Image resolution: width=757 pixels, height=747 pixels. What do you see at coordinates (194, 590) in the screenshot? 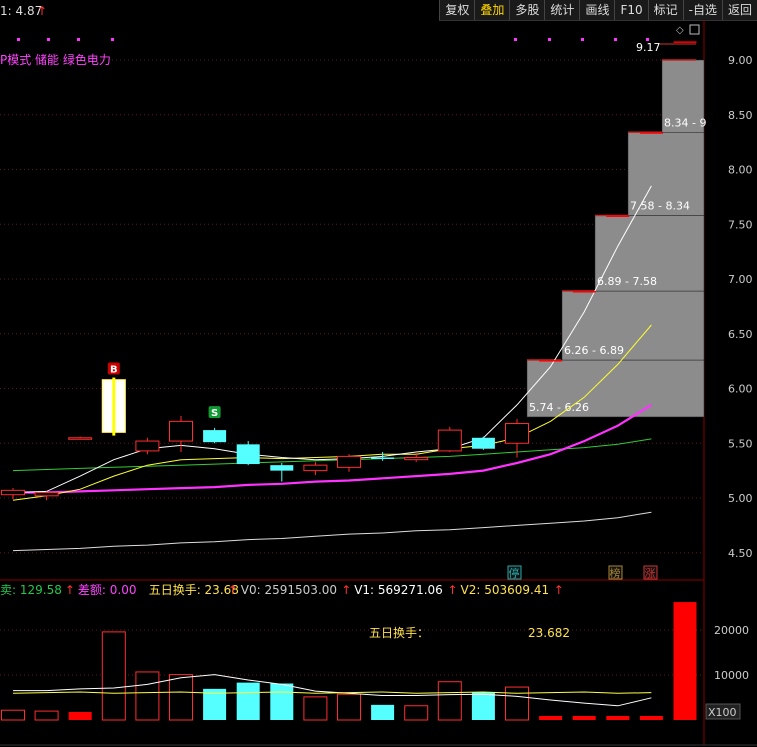
I see `volume-header-item: 五日换手: 23.68` at bounding box center [194, 590].